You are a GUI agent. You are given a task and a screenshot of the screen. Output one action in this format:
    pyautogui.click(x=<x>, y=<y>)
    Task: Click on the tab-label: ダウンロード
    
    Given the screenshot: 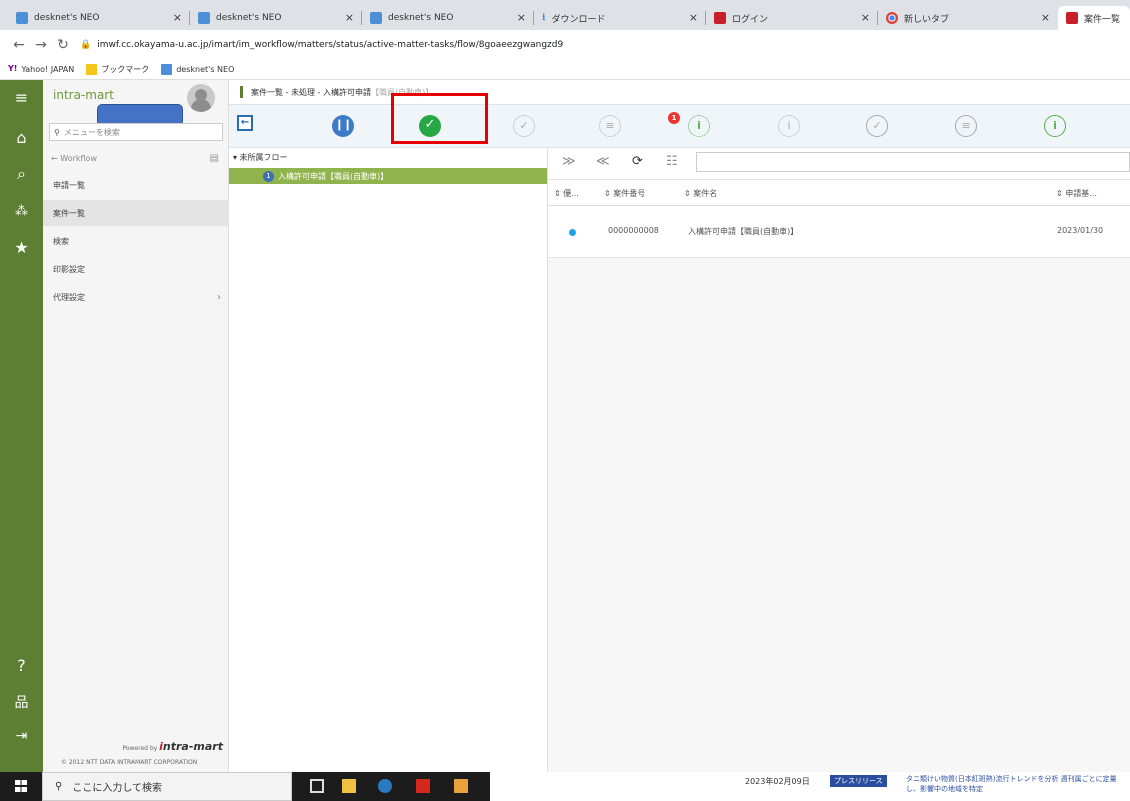 What is the action you would take?
    pyautogui.click(x=578, y=19)
    